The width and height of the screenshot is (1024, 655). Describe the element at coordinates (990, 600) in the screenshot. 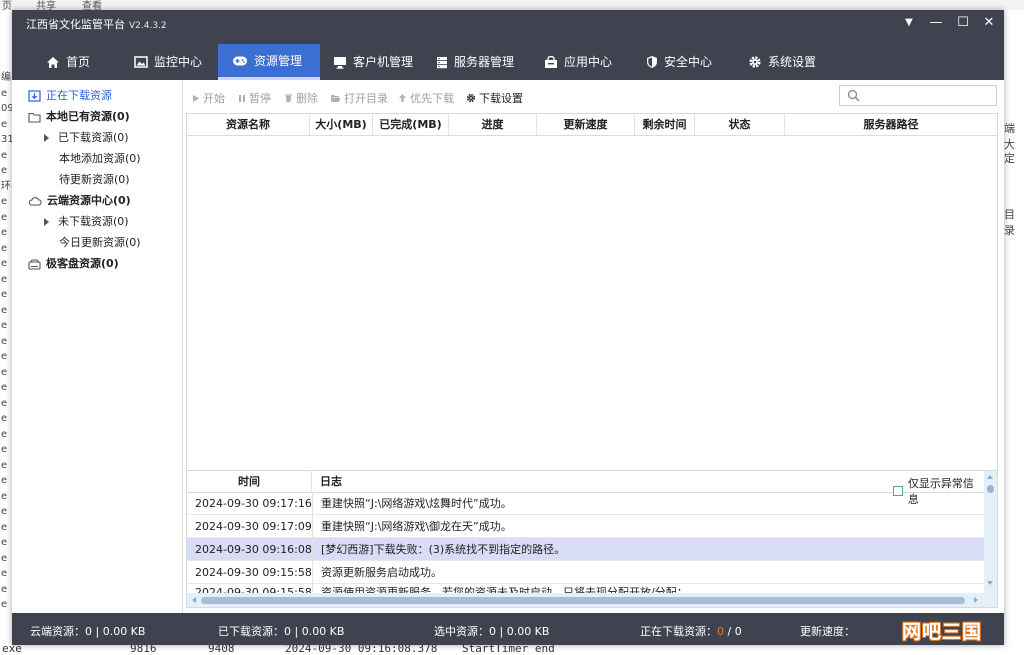

I see `scrollbar-corner` at that location.